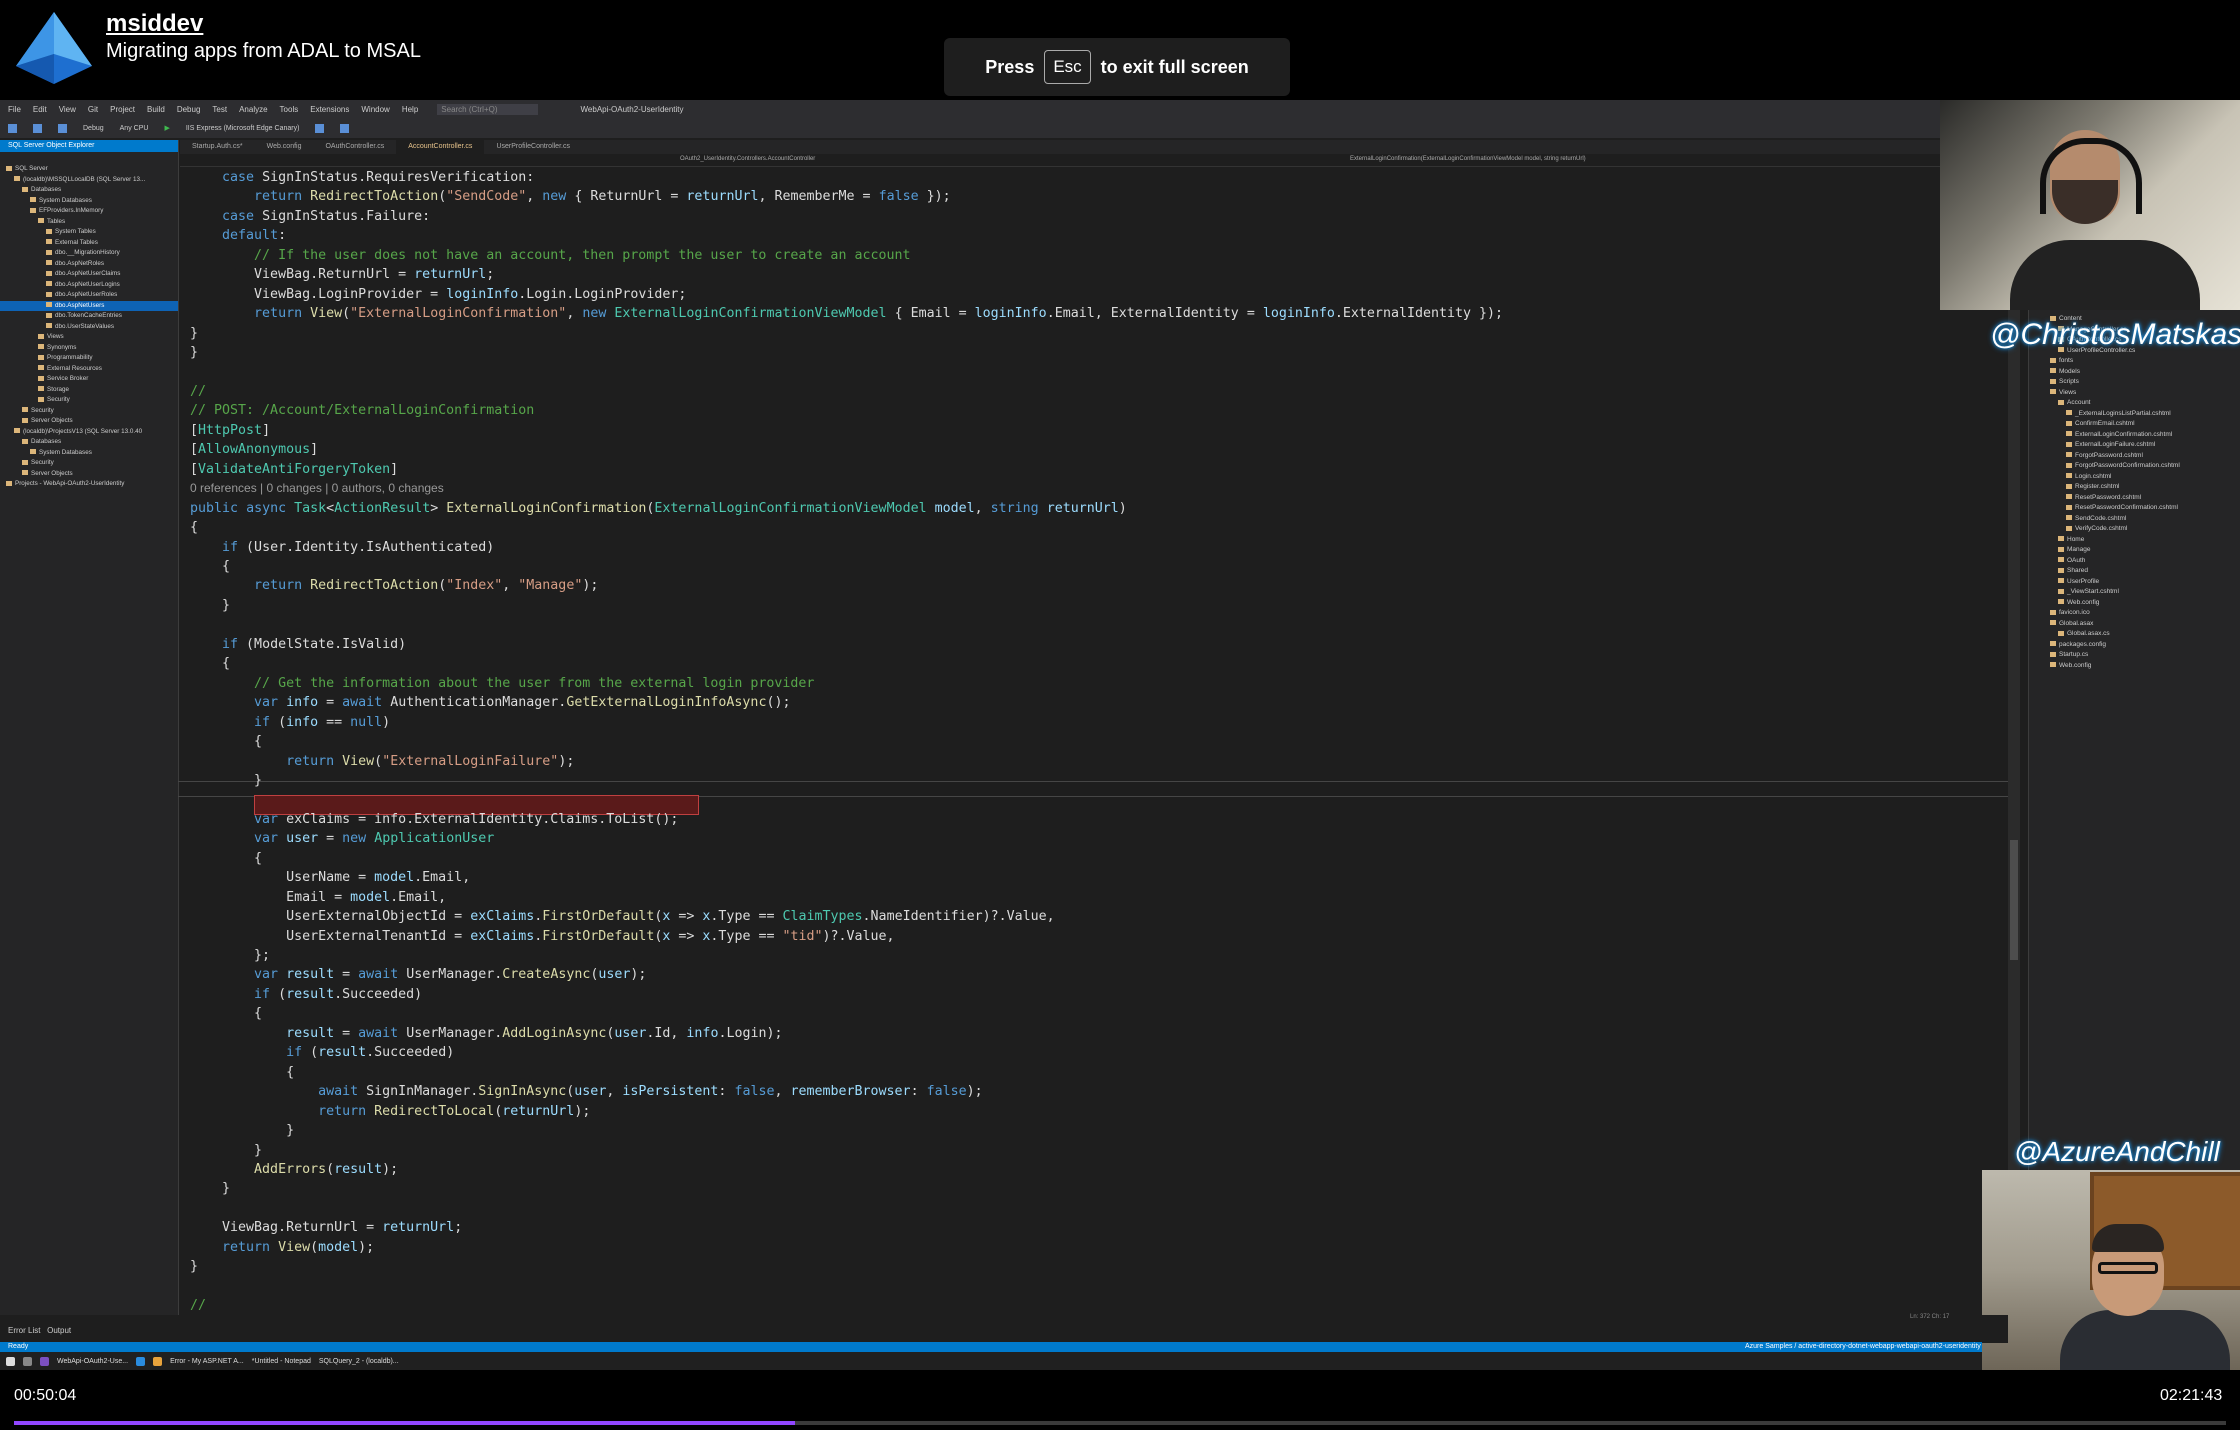 The width and height of the screenshot is (2240, 1430). What do you see at coordinates (40, 109) in the screenshot?
I see `menu-item-edit: Edit` at bounding box center [40, 109].